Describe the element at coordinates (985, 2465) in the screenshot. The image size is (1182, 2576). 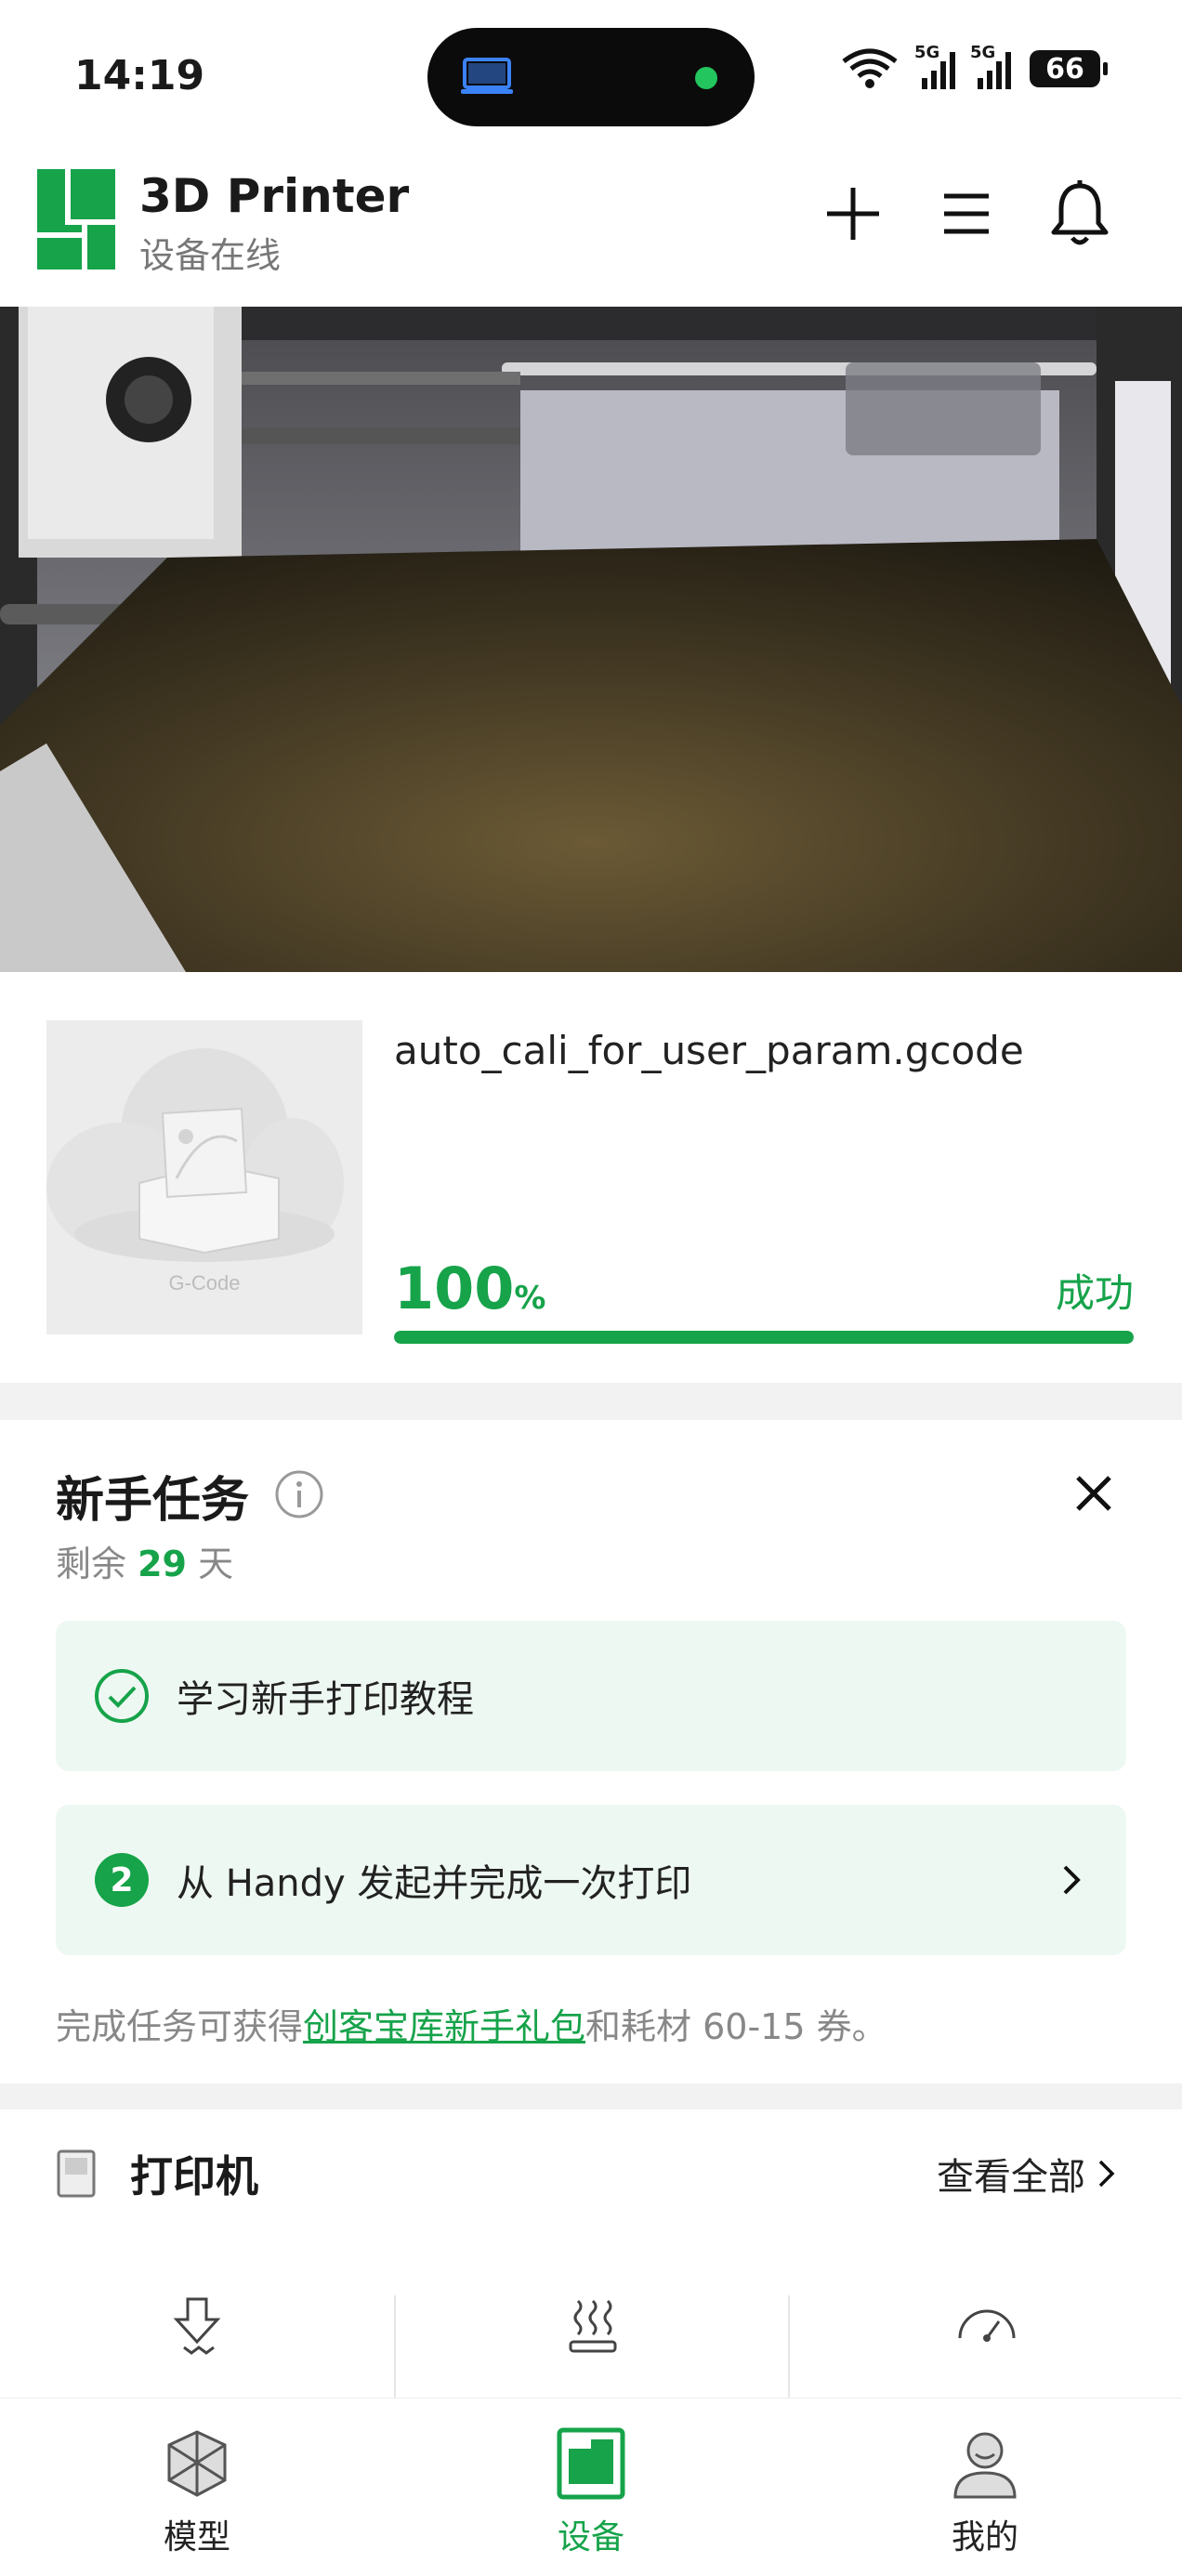
I see `profile-icon` at that location.